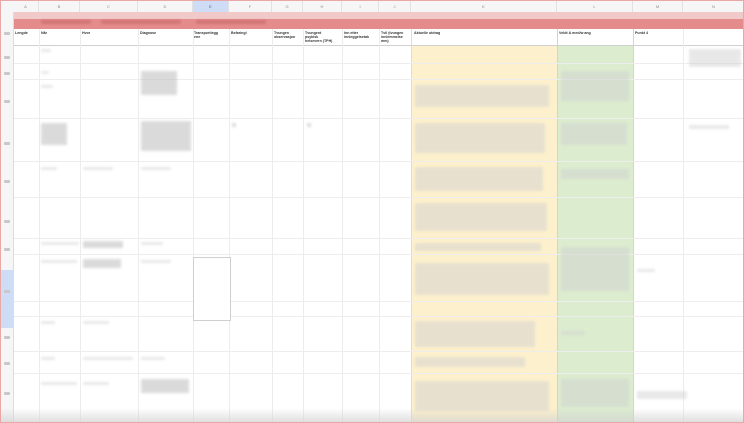  I want to click on header-nar: Når, so click(60, 33).